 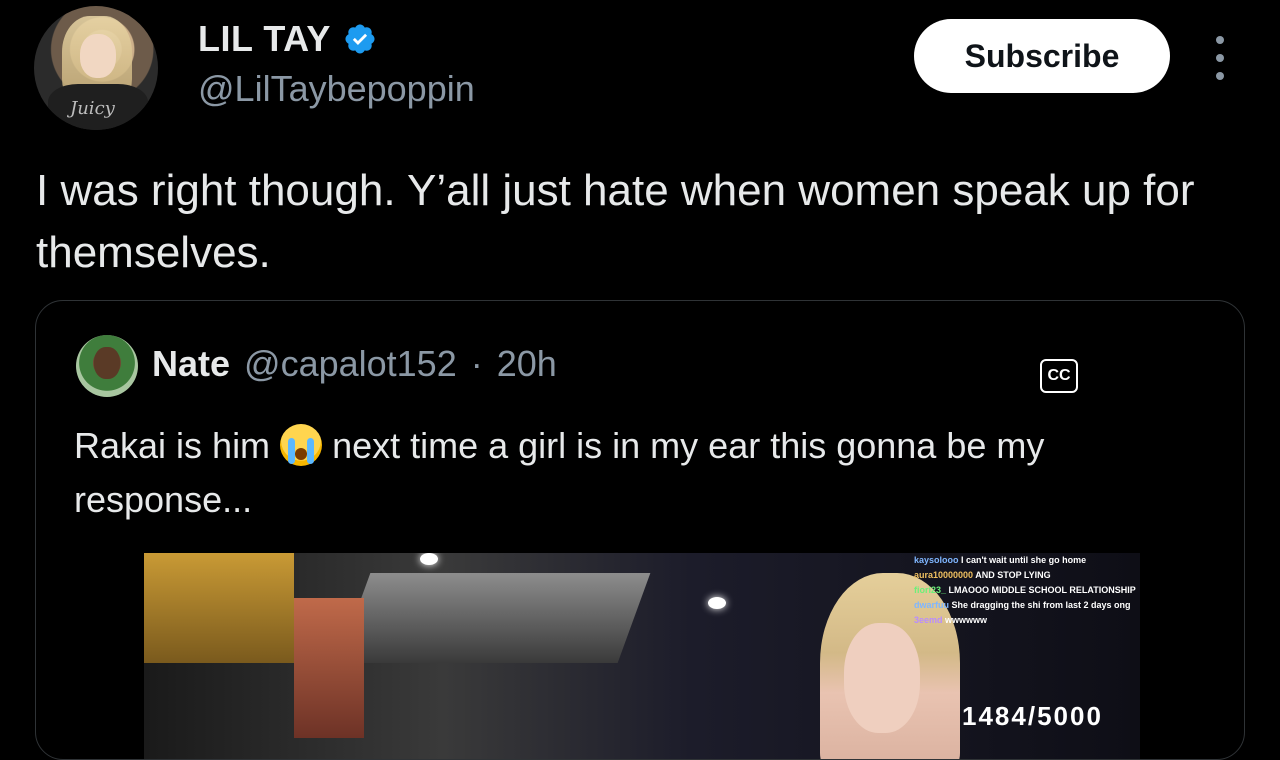 What do you see at coordinates (882, 678) in the screenshot?
I see `video-streamer-face` at bounding box center [882, 678].